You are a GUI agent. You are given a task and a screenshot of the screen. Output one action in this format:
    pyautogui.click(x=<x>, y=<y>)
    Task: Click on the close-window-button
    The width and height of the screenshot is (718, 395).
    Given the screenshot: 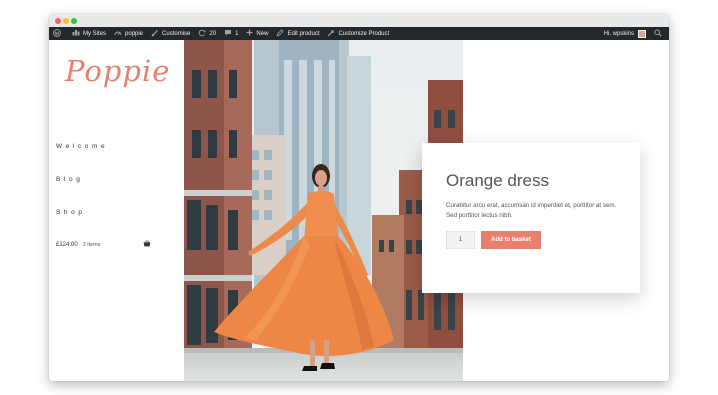 What is the action you would take?
    pyautogui.click(x=58, y=21)
    